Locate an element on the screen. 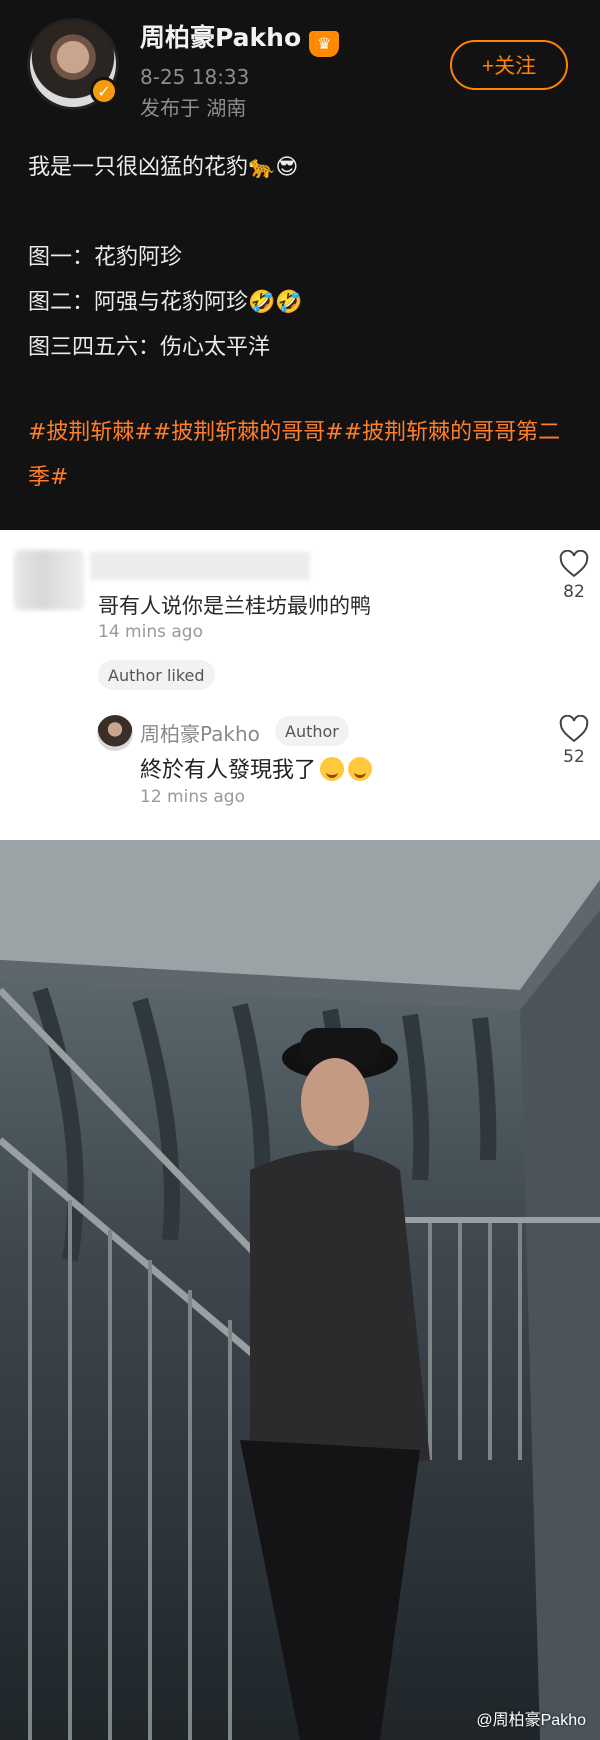  comment-like: 82 is located at coordinates (573, 576).